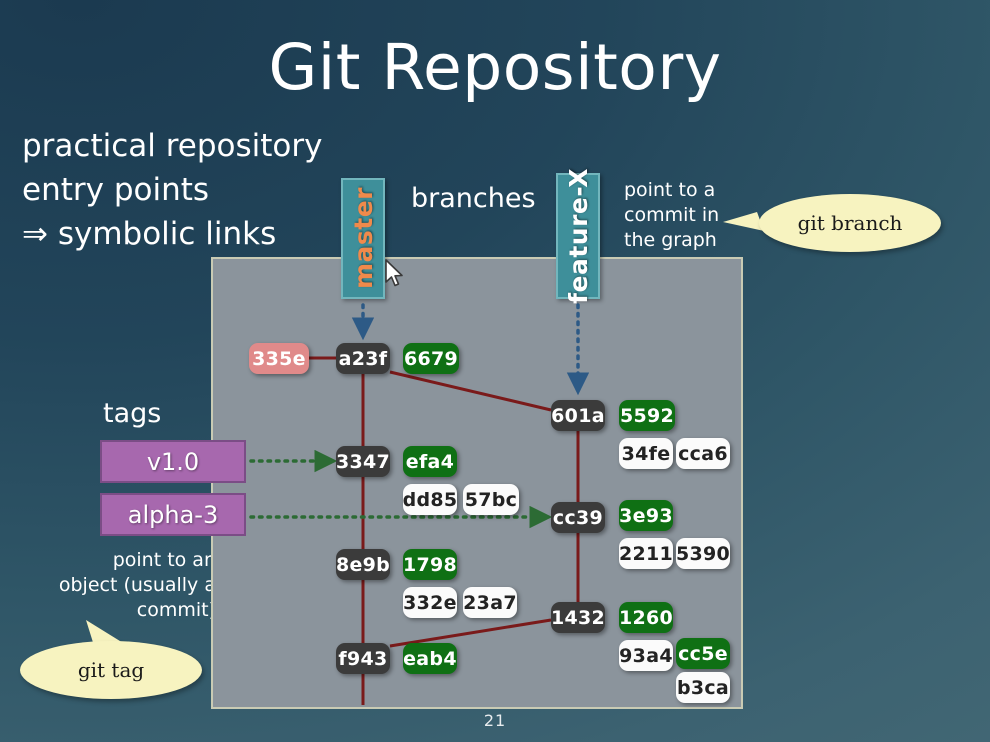 The image size is (990, 742). What do you see at coordinates (850, 223) in the screenshot?
I see `callout-git-branch: git branch` at bounding box center [850, 223].